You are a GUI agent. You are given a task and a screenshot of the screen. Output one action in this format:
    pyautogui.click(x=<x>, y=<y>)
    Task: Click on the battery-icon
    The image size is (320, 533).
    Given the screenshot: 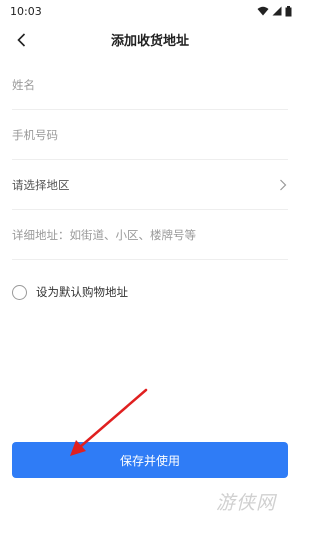 What is the action you would take?
    pyautogui.click(x=288, y=10)
    